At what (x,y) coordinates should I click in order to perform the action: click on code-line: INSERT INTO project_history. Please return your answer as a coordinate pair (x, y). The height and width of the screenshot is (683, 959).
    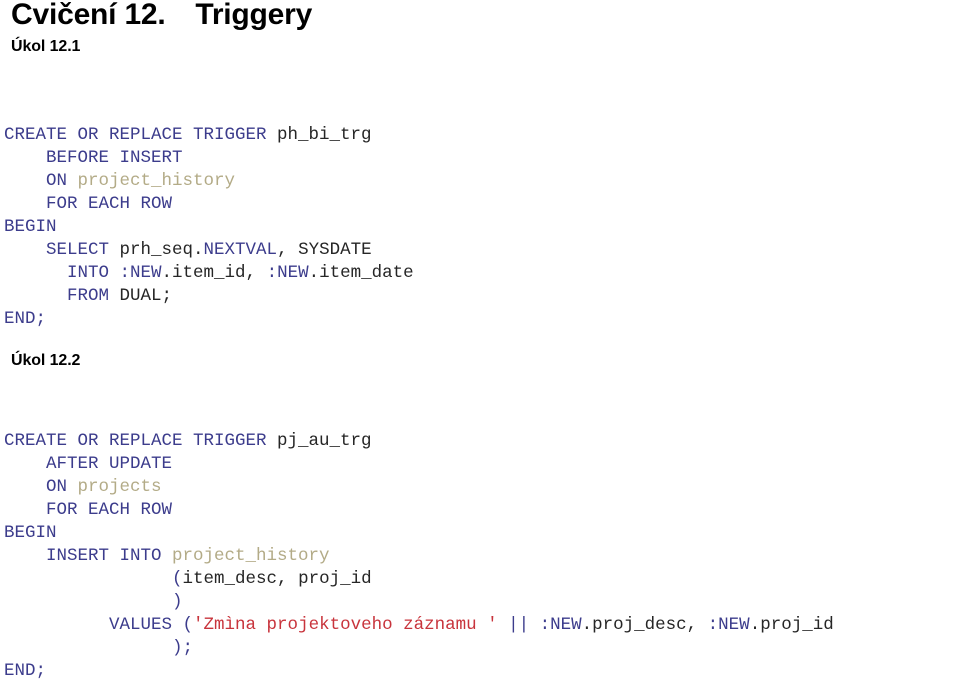
    Looking at the image, I should click on (419, 556).